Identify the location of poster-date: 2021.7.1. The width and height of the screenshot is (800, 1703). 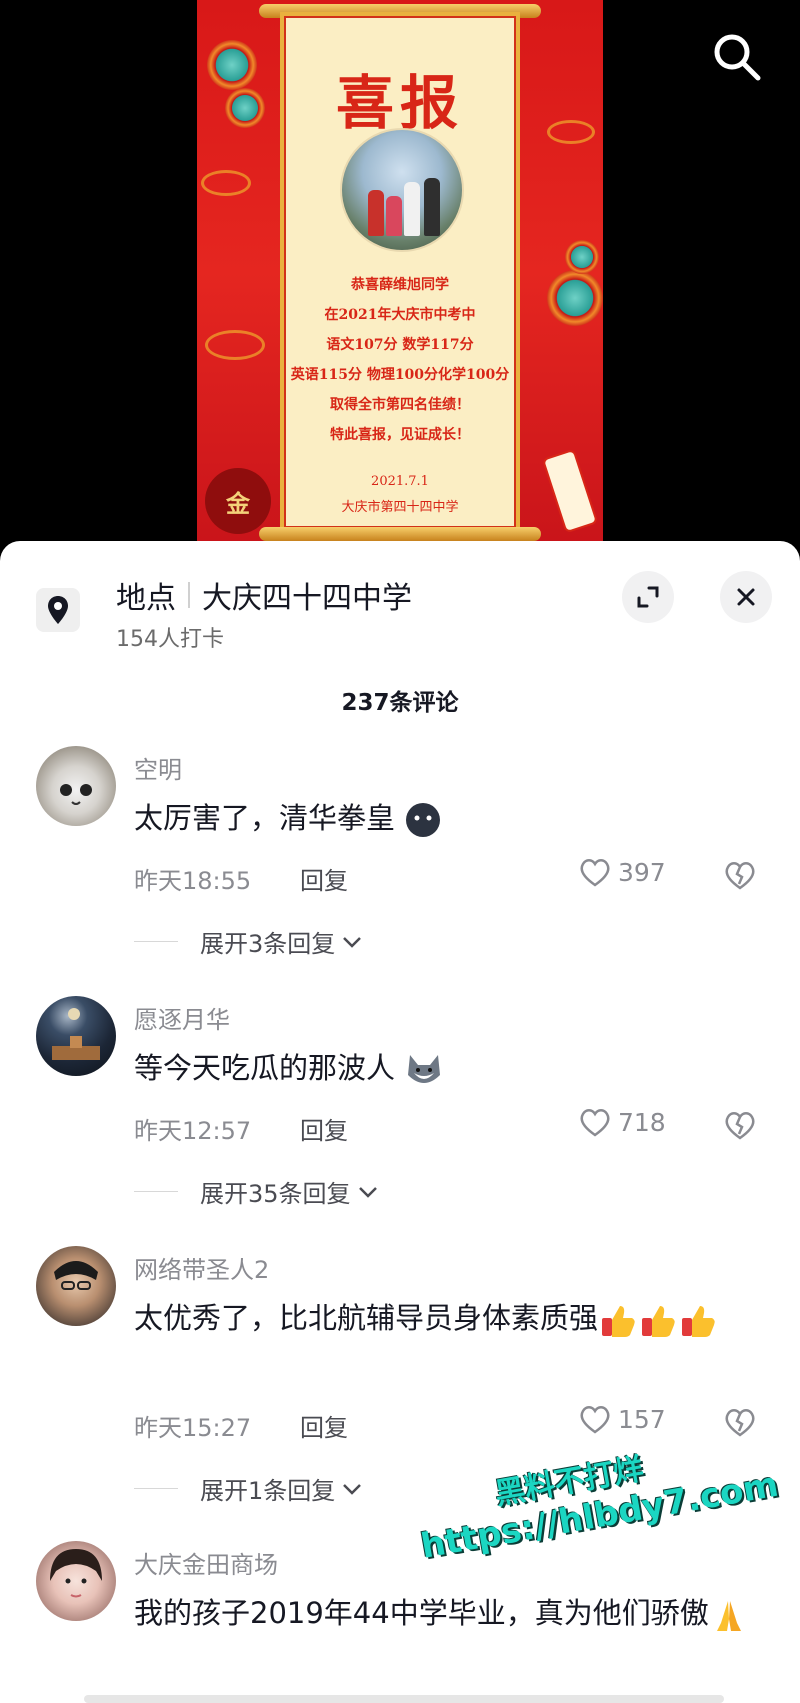
(400, 481).